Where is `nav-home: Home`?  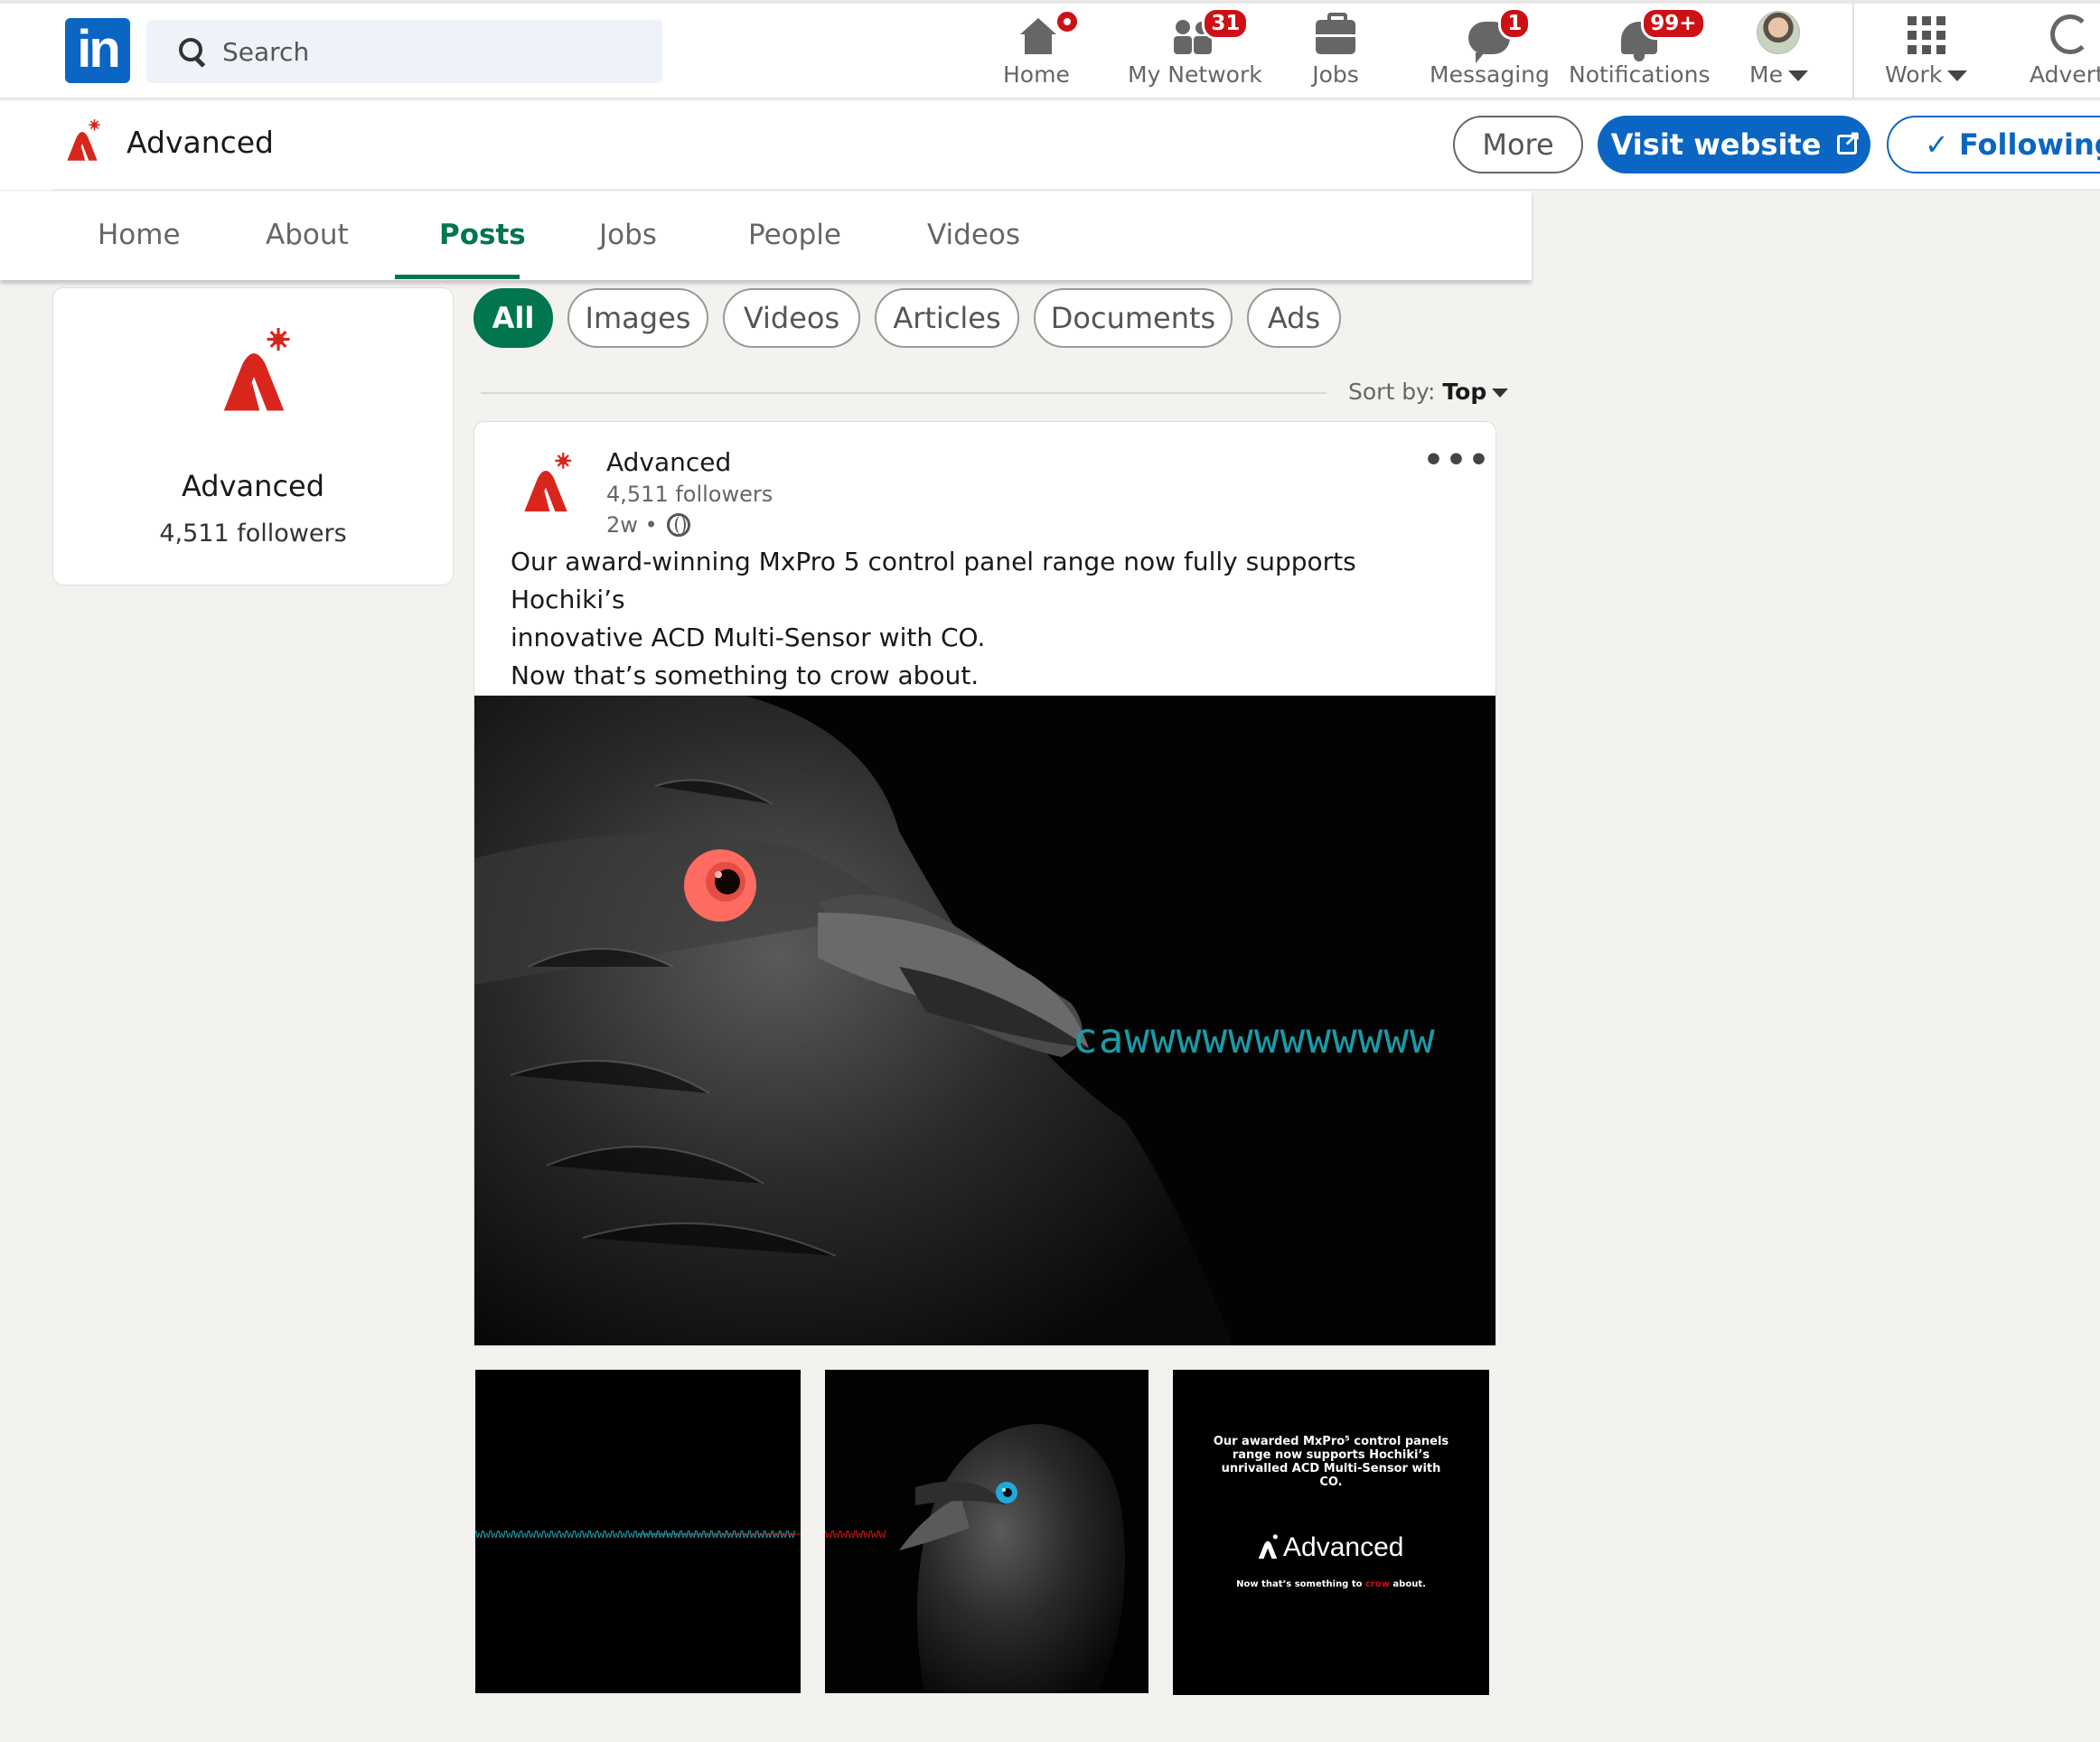
nav-home: Home is located at coordinates (1041, 53).